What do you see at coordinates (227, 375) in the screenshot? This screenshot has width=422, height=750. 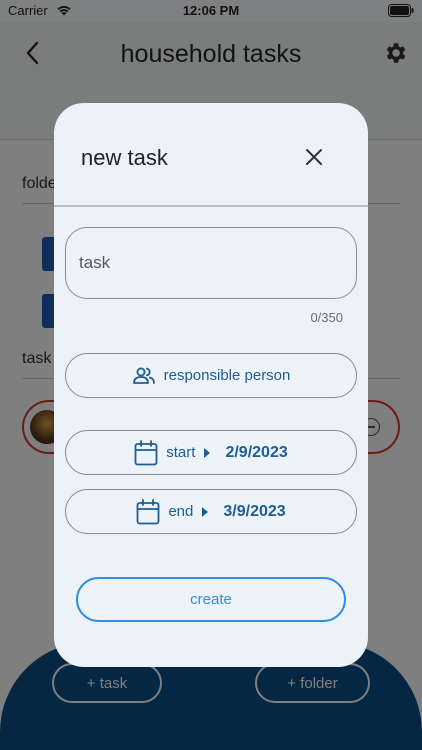 I see `responsible-person-label: responsible person` at bounding box center [227, 375].